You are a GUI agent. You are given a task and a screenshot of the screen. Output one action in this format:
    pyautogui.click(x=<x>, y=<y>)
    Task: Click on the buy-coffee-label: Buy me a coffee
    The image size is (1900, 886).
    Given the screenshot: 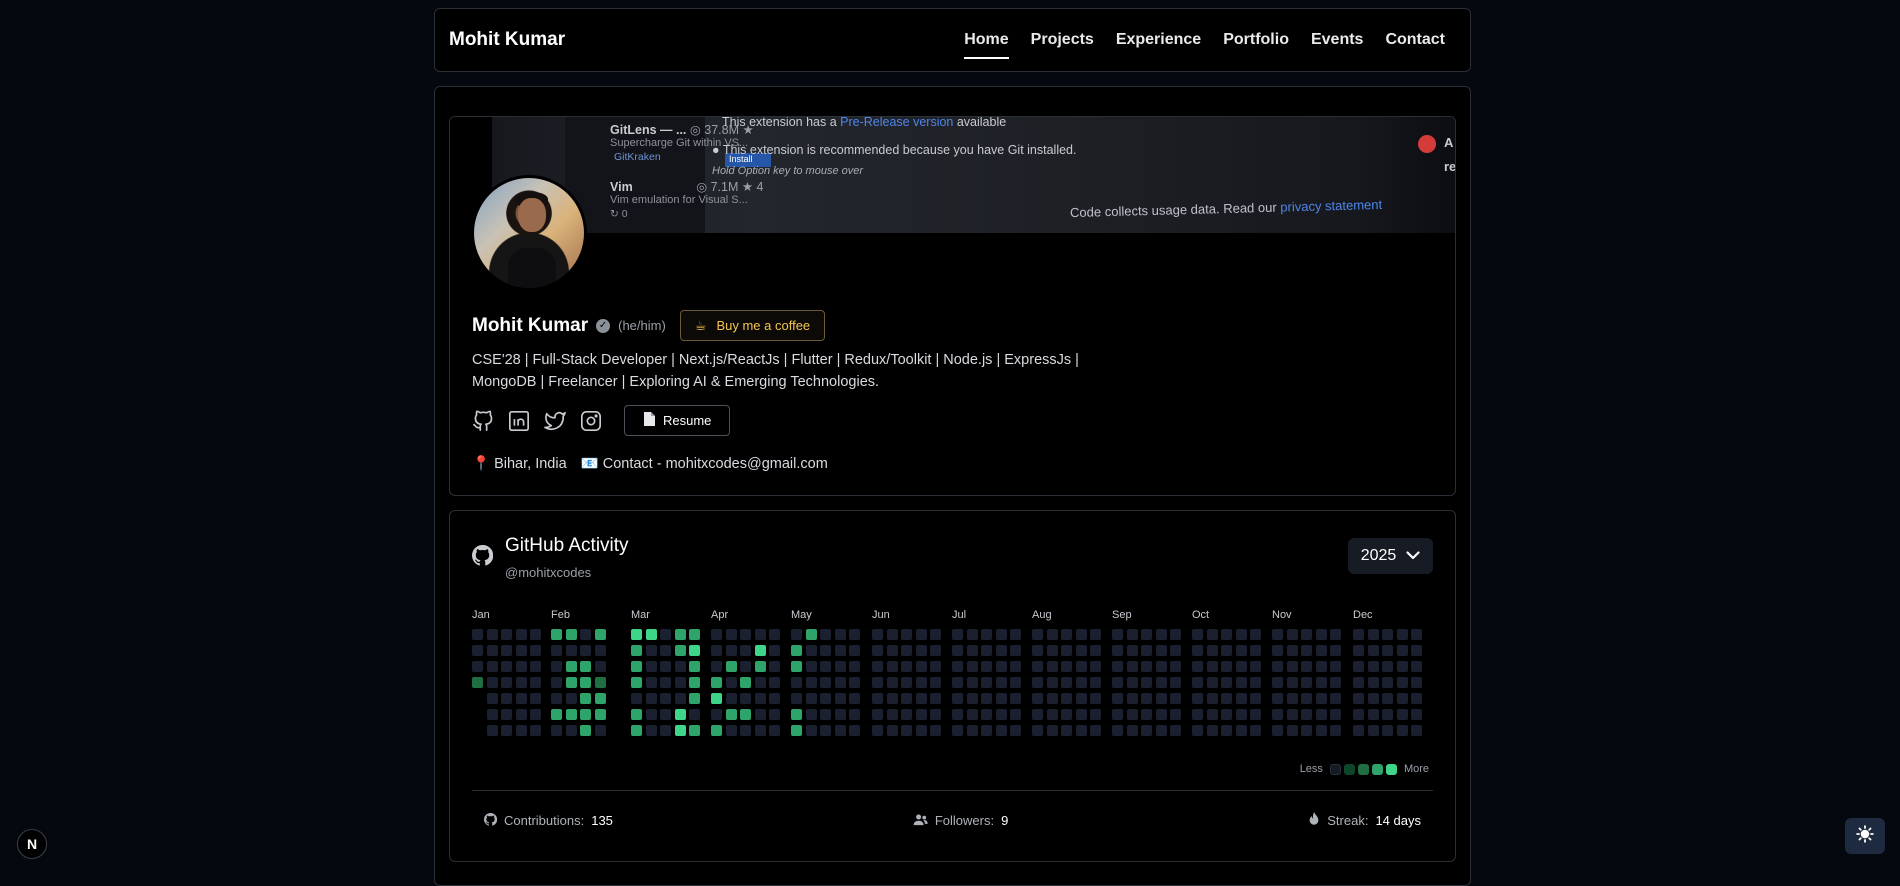 What is the action you would take?
    pyautogui.click(x=763, y=325)
    